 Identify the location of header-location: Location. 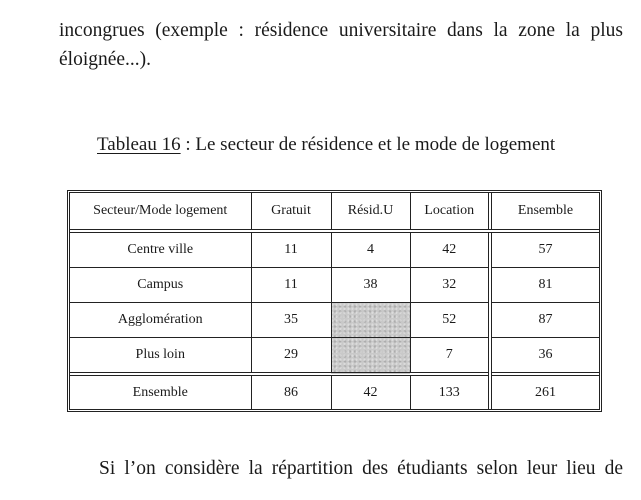
(450, 213).